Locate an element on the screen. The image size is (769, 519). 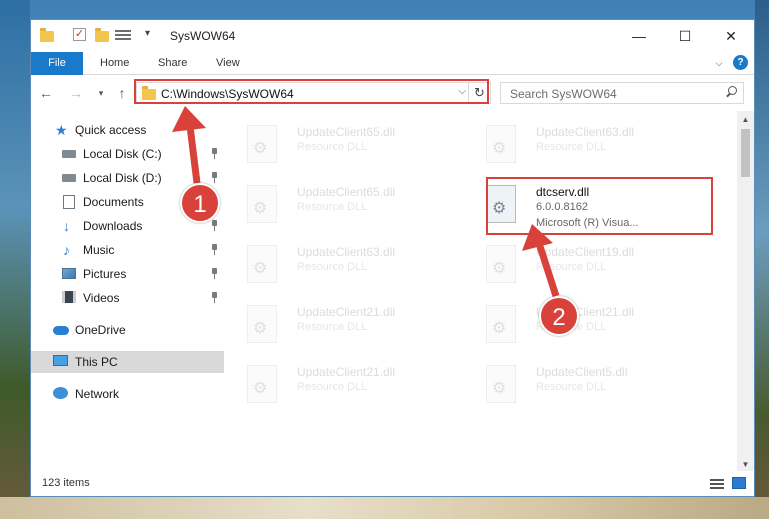
arrow-1-head is located at coordinates (189, 119).